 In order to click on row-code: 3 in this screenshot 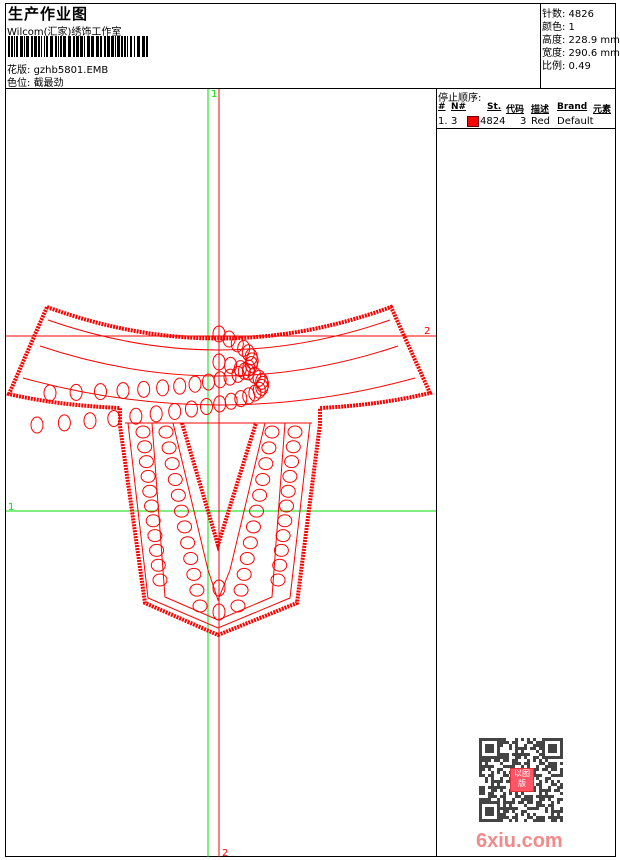, I will do `click(523, 121)`.